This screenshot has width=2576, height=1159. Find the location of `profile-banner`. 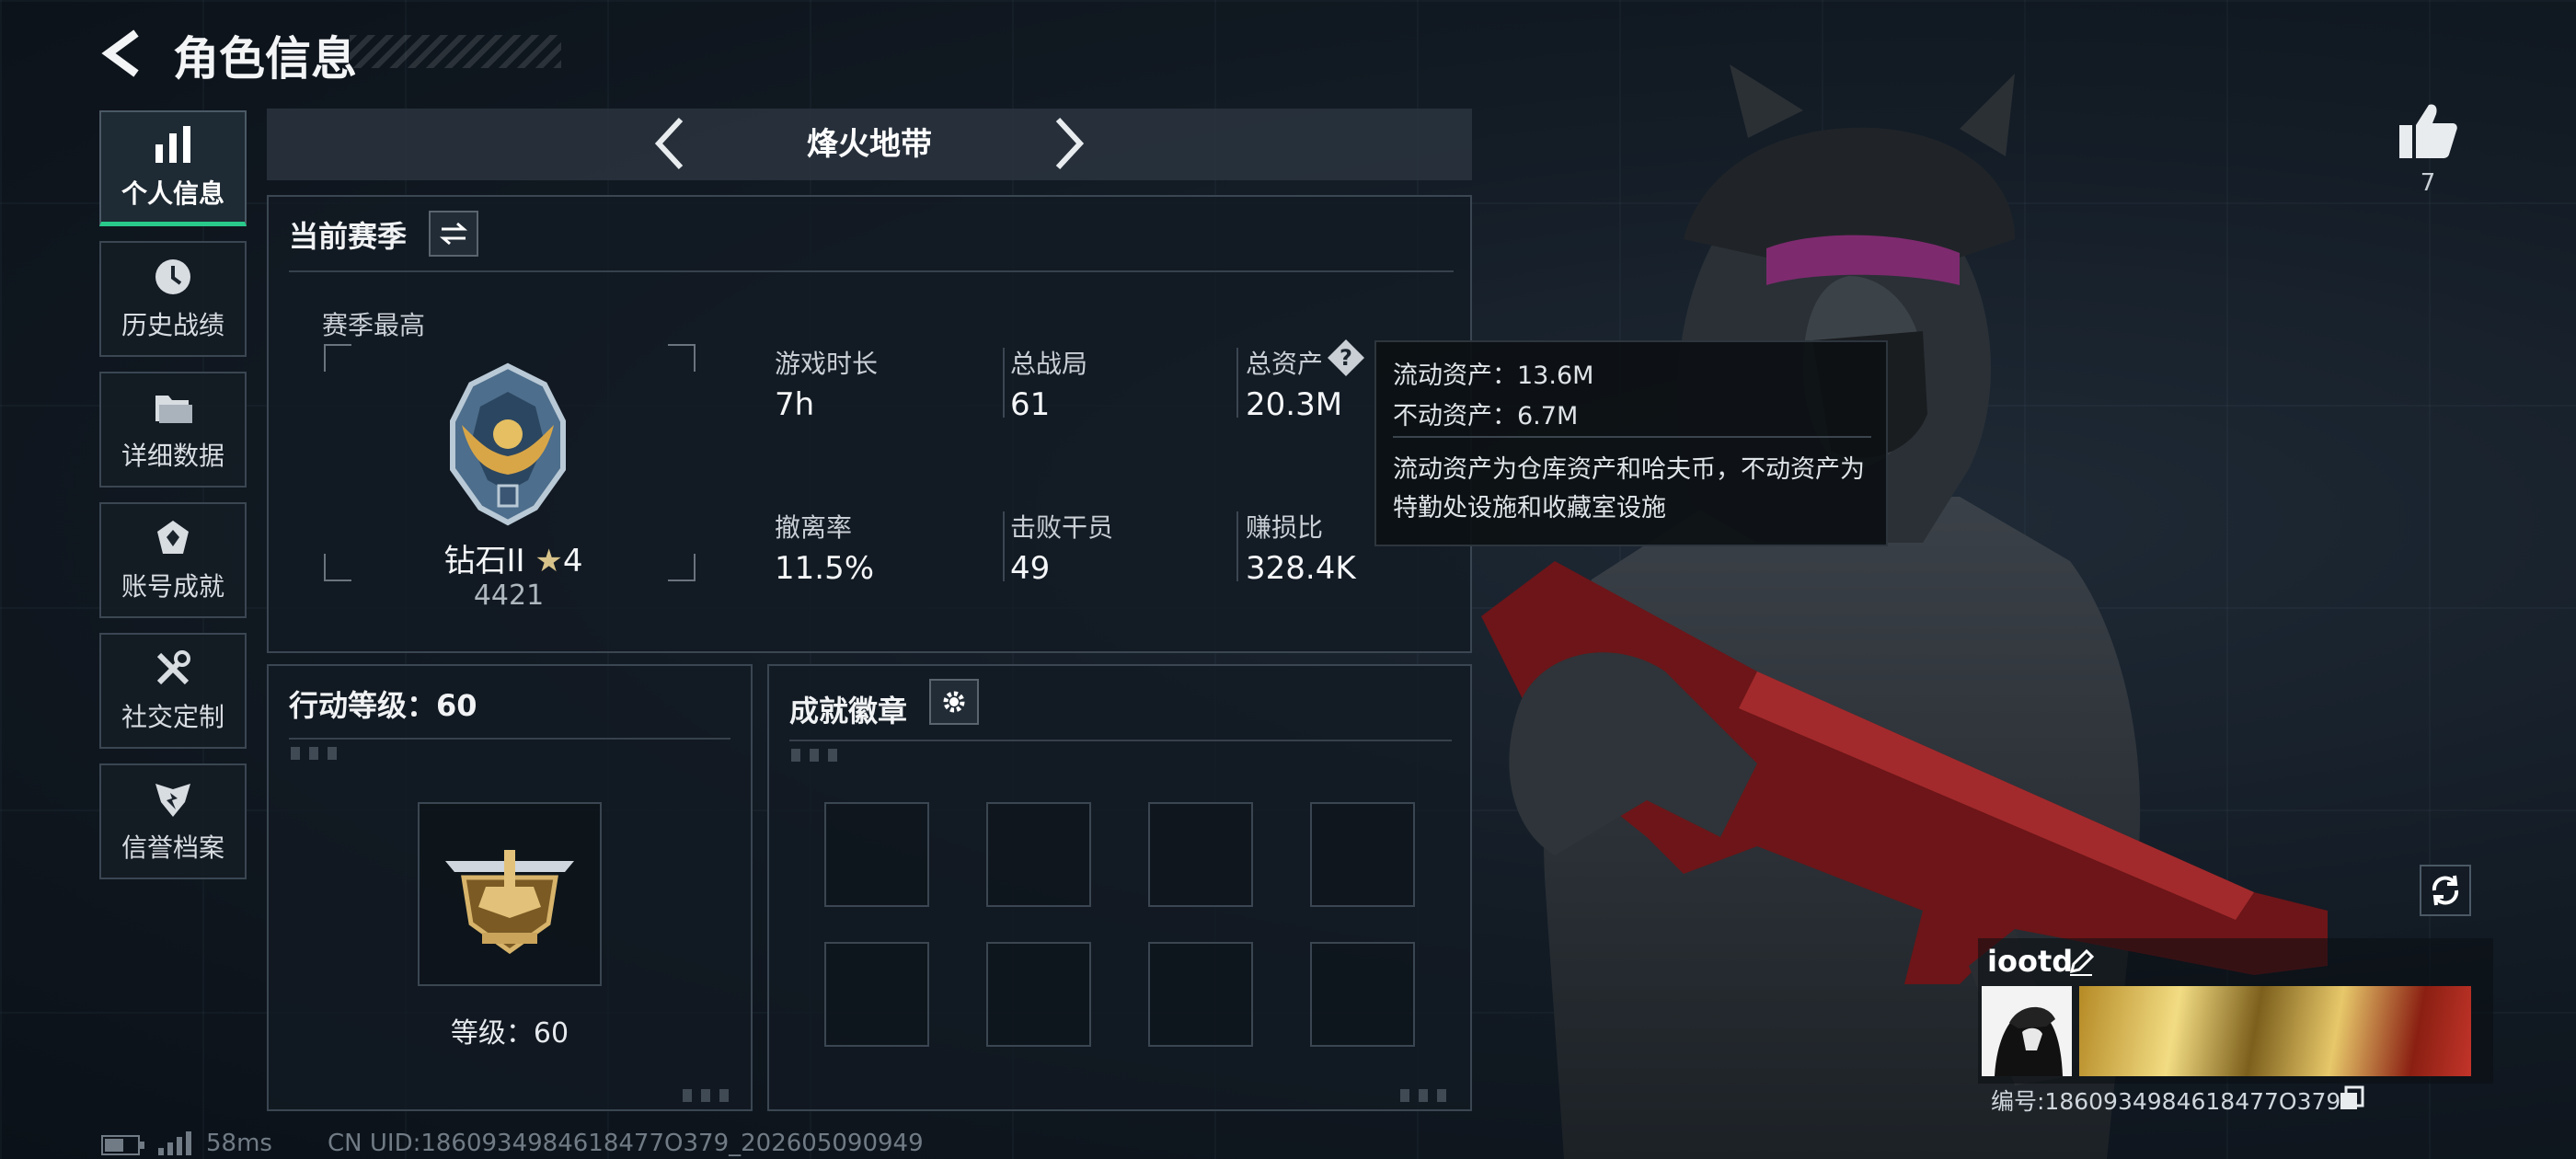

profile-banner is located at coordinates (2275, 1031).